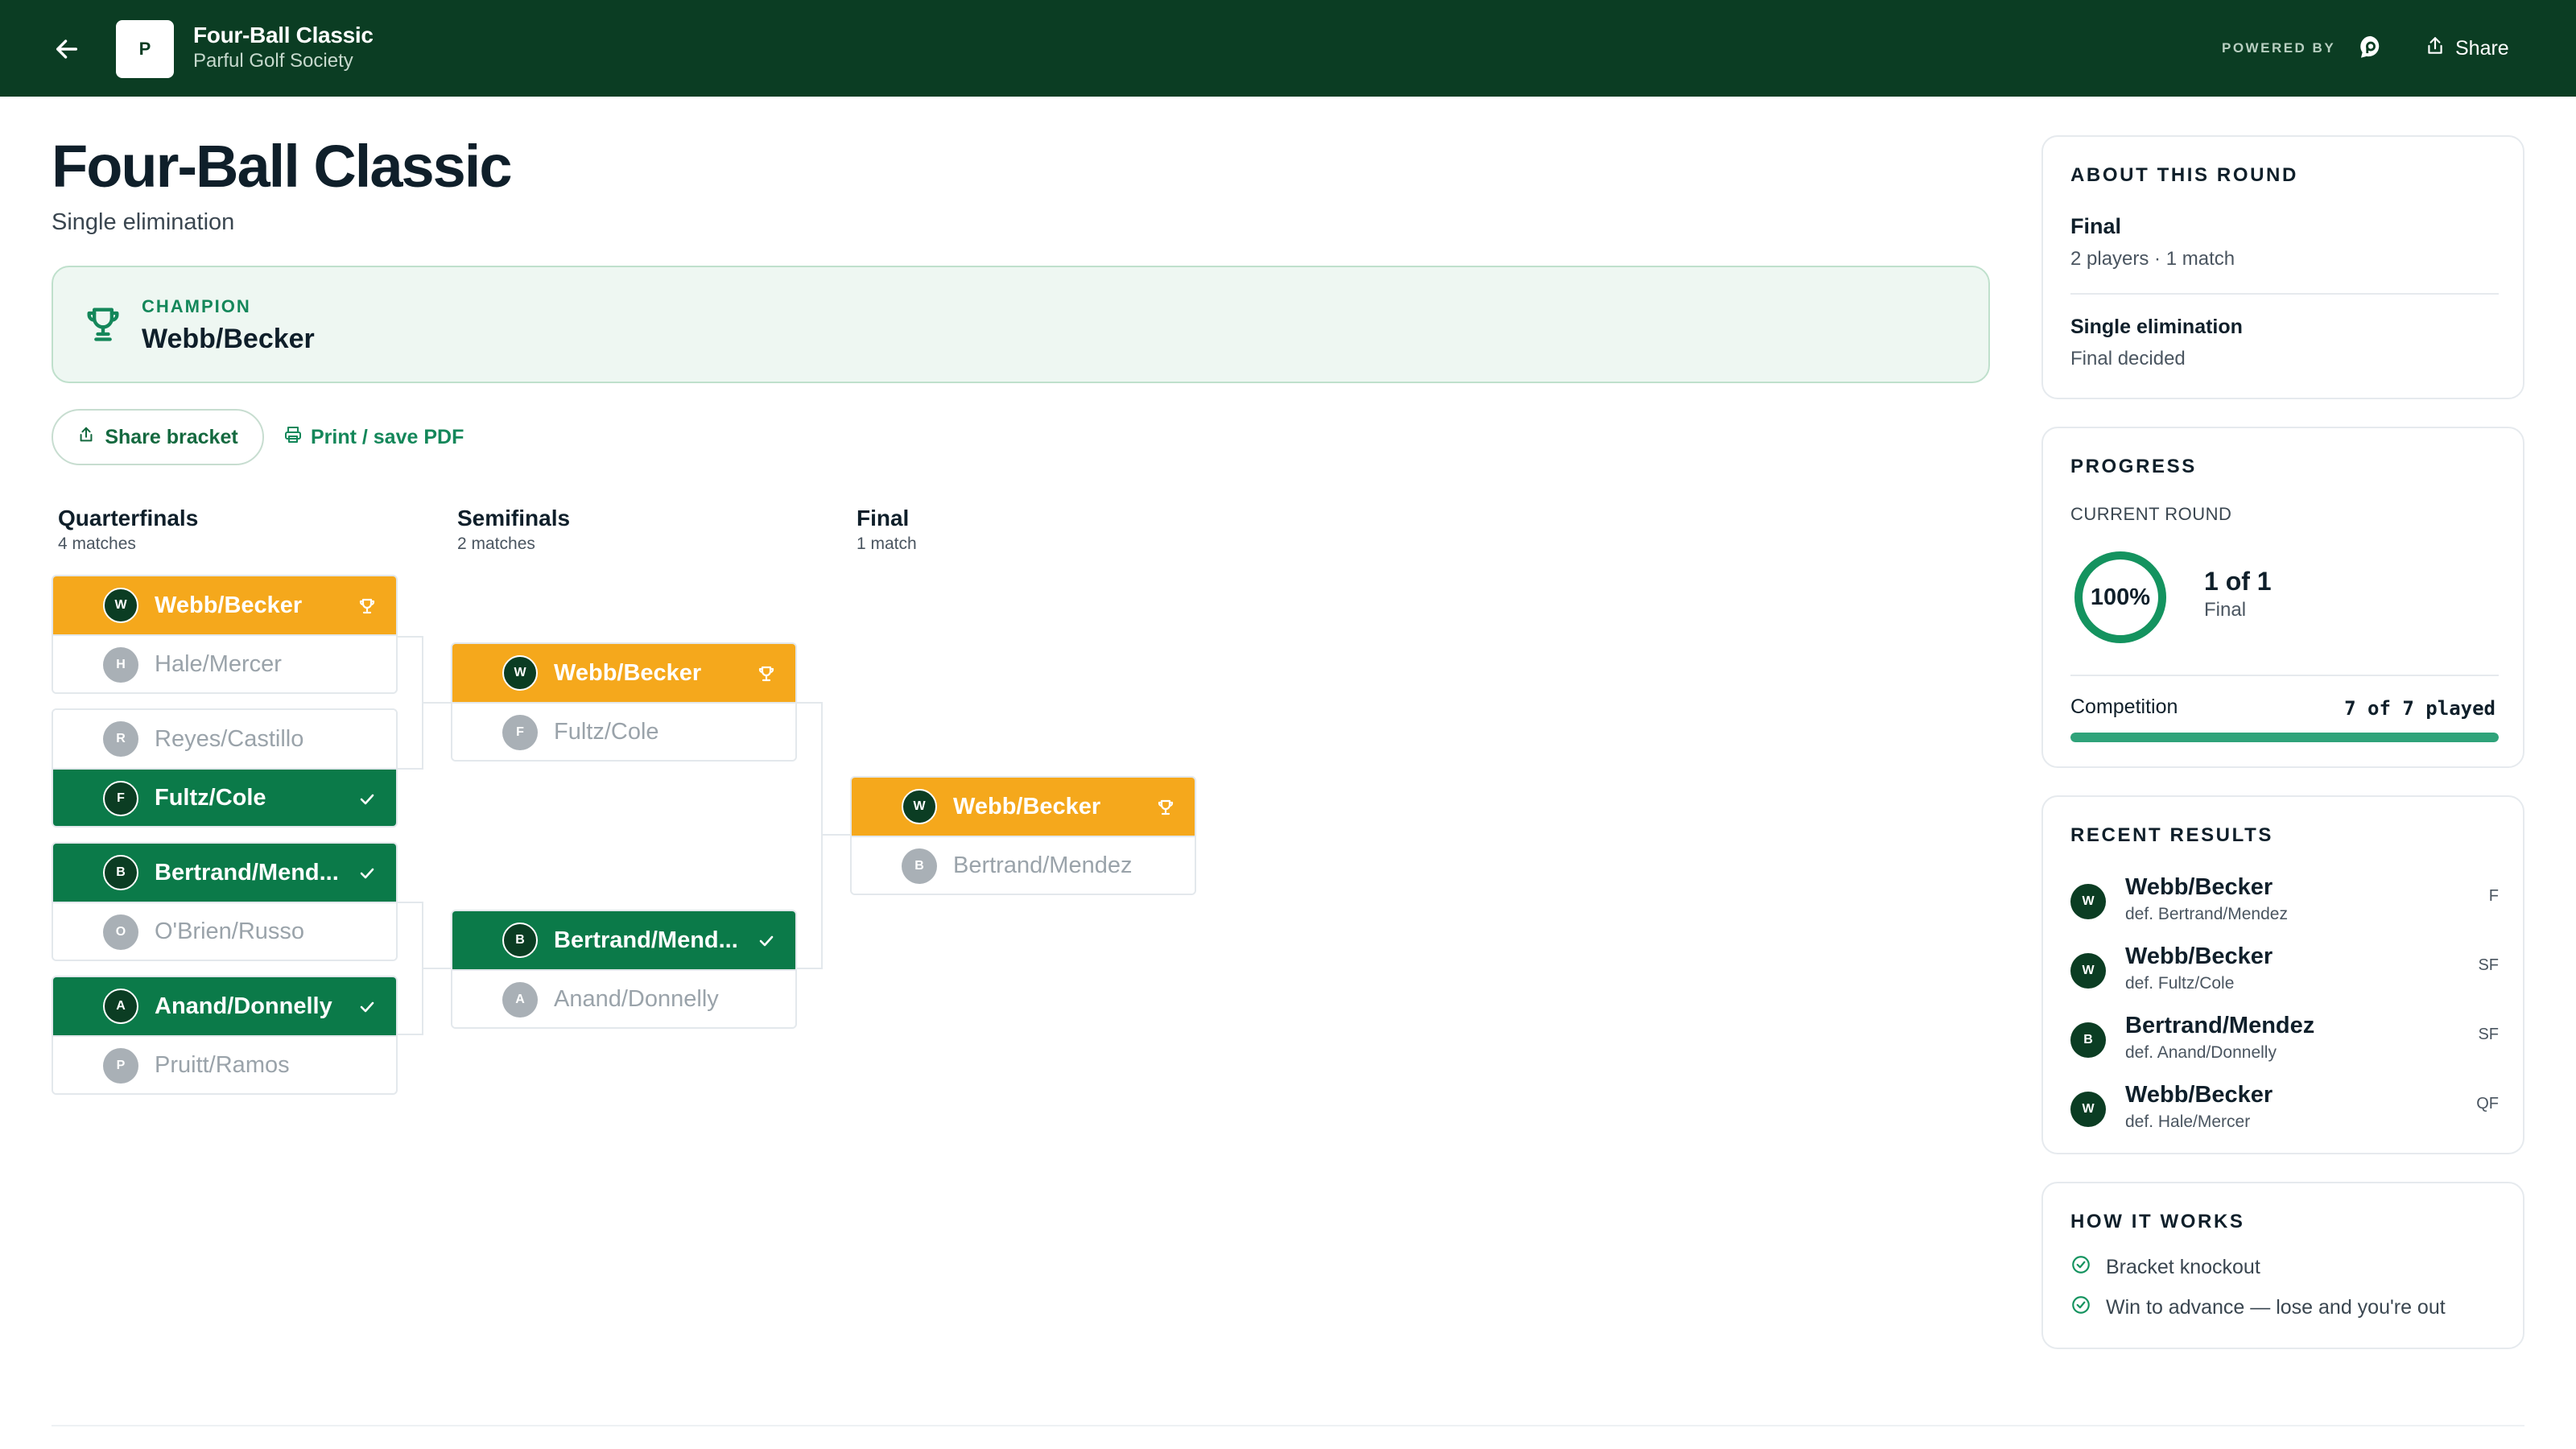  What do you see at coordinates (2152, 259) in the screenshot?
I see `round-meta: 2 players · 1 match` at bounding box center [2152, 259].